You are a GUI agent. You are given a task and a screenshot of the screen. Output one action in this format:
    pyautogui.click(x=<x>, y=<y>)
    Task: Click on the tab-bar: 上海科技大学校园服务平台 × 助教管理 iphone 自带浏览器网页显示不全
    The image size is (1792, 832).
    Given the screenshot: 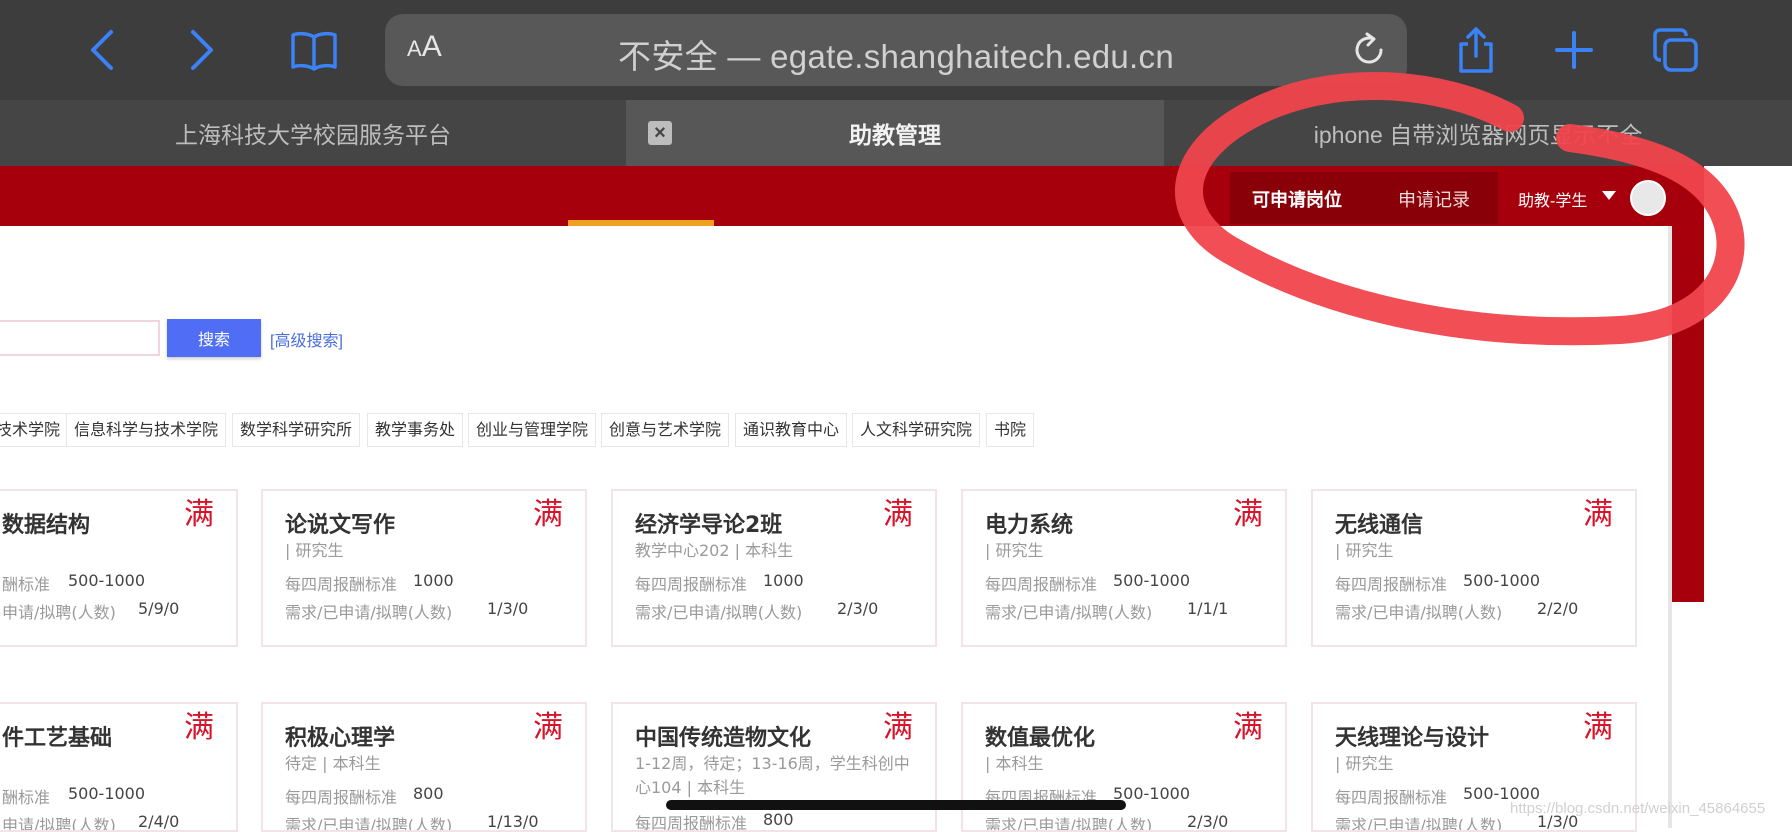 What is the action you would take?
    pyautogui.click(x=896, y=133)
    